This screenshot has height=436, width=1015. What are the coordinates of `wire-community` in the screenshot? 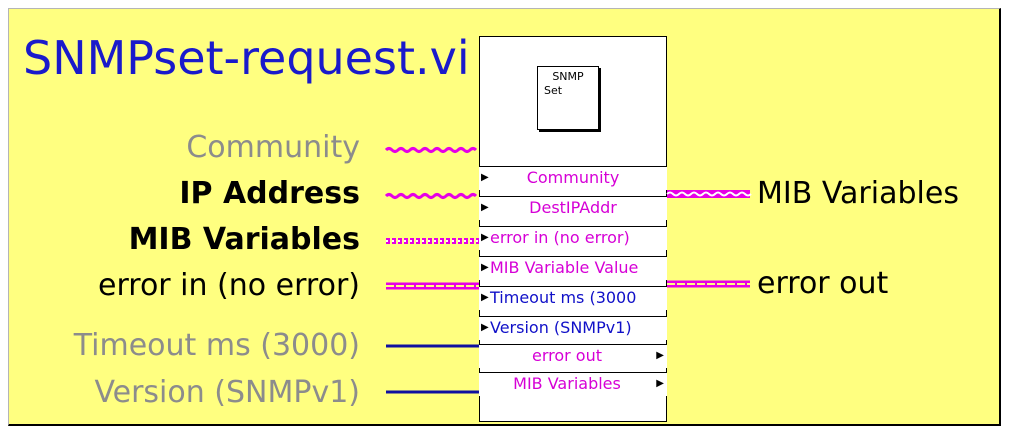 It's located at (431, 150).